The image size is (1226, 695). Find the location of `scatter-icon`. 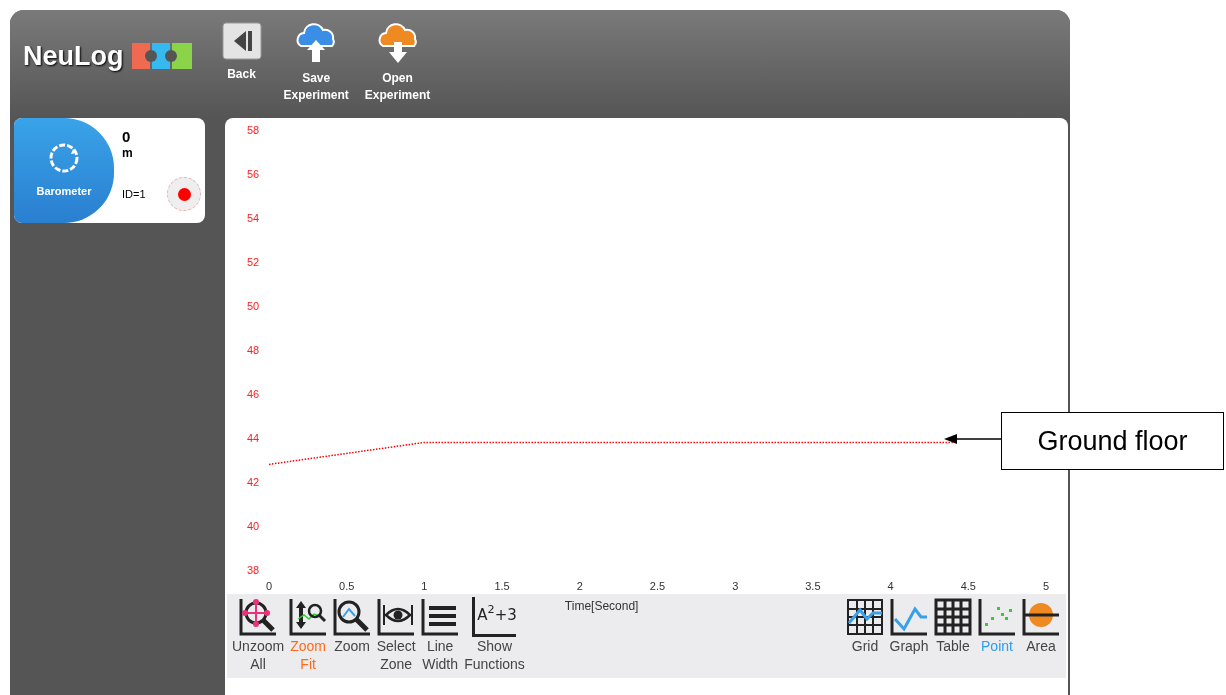

scatter-icon is located at coordinates (997, 617).